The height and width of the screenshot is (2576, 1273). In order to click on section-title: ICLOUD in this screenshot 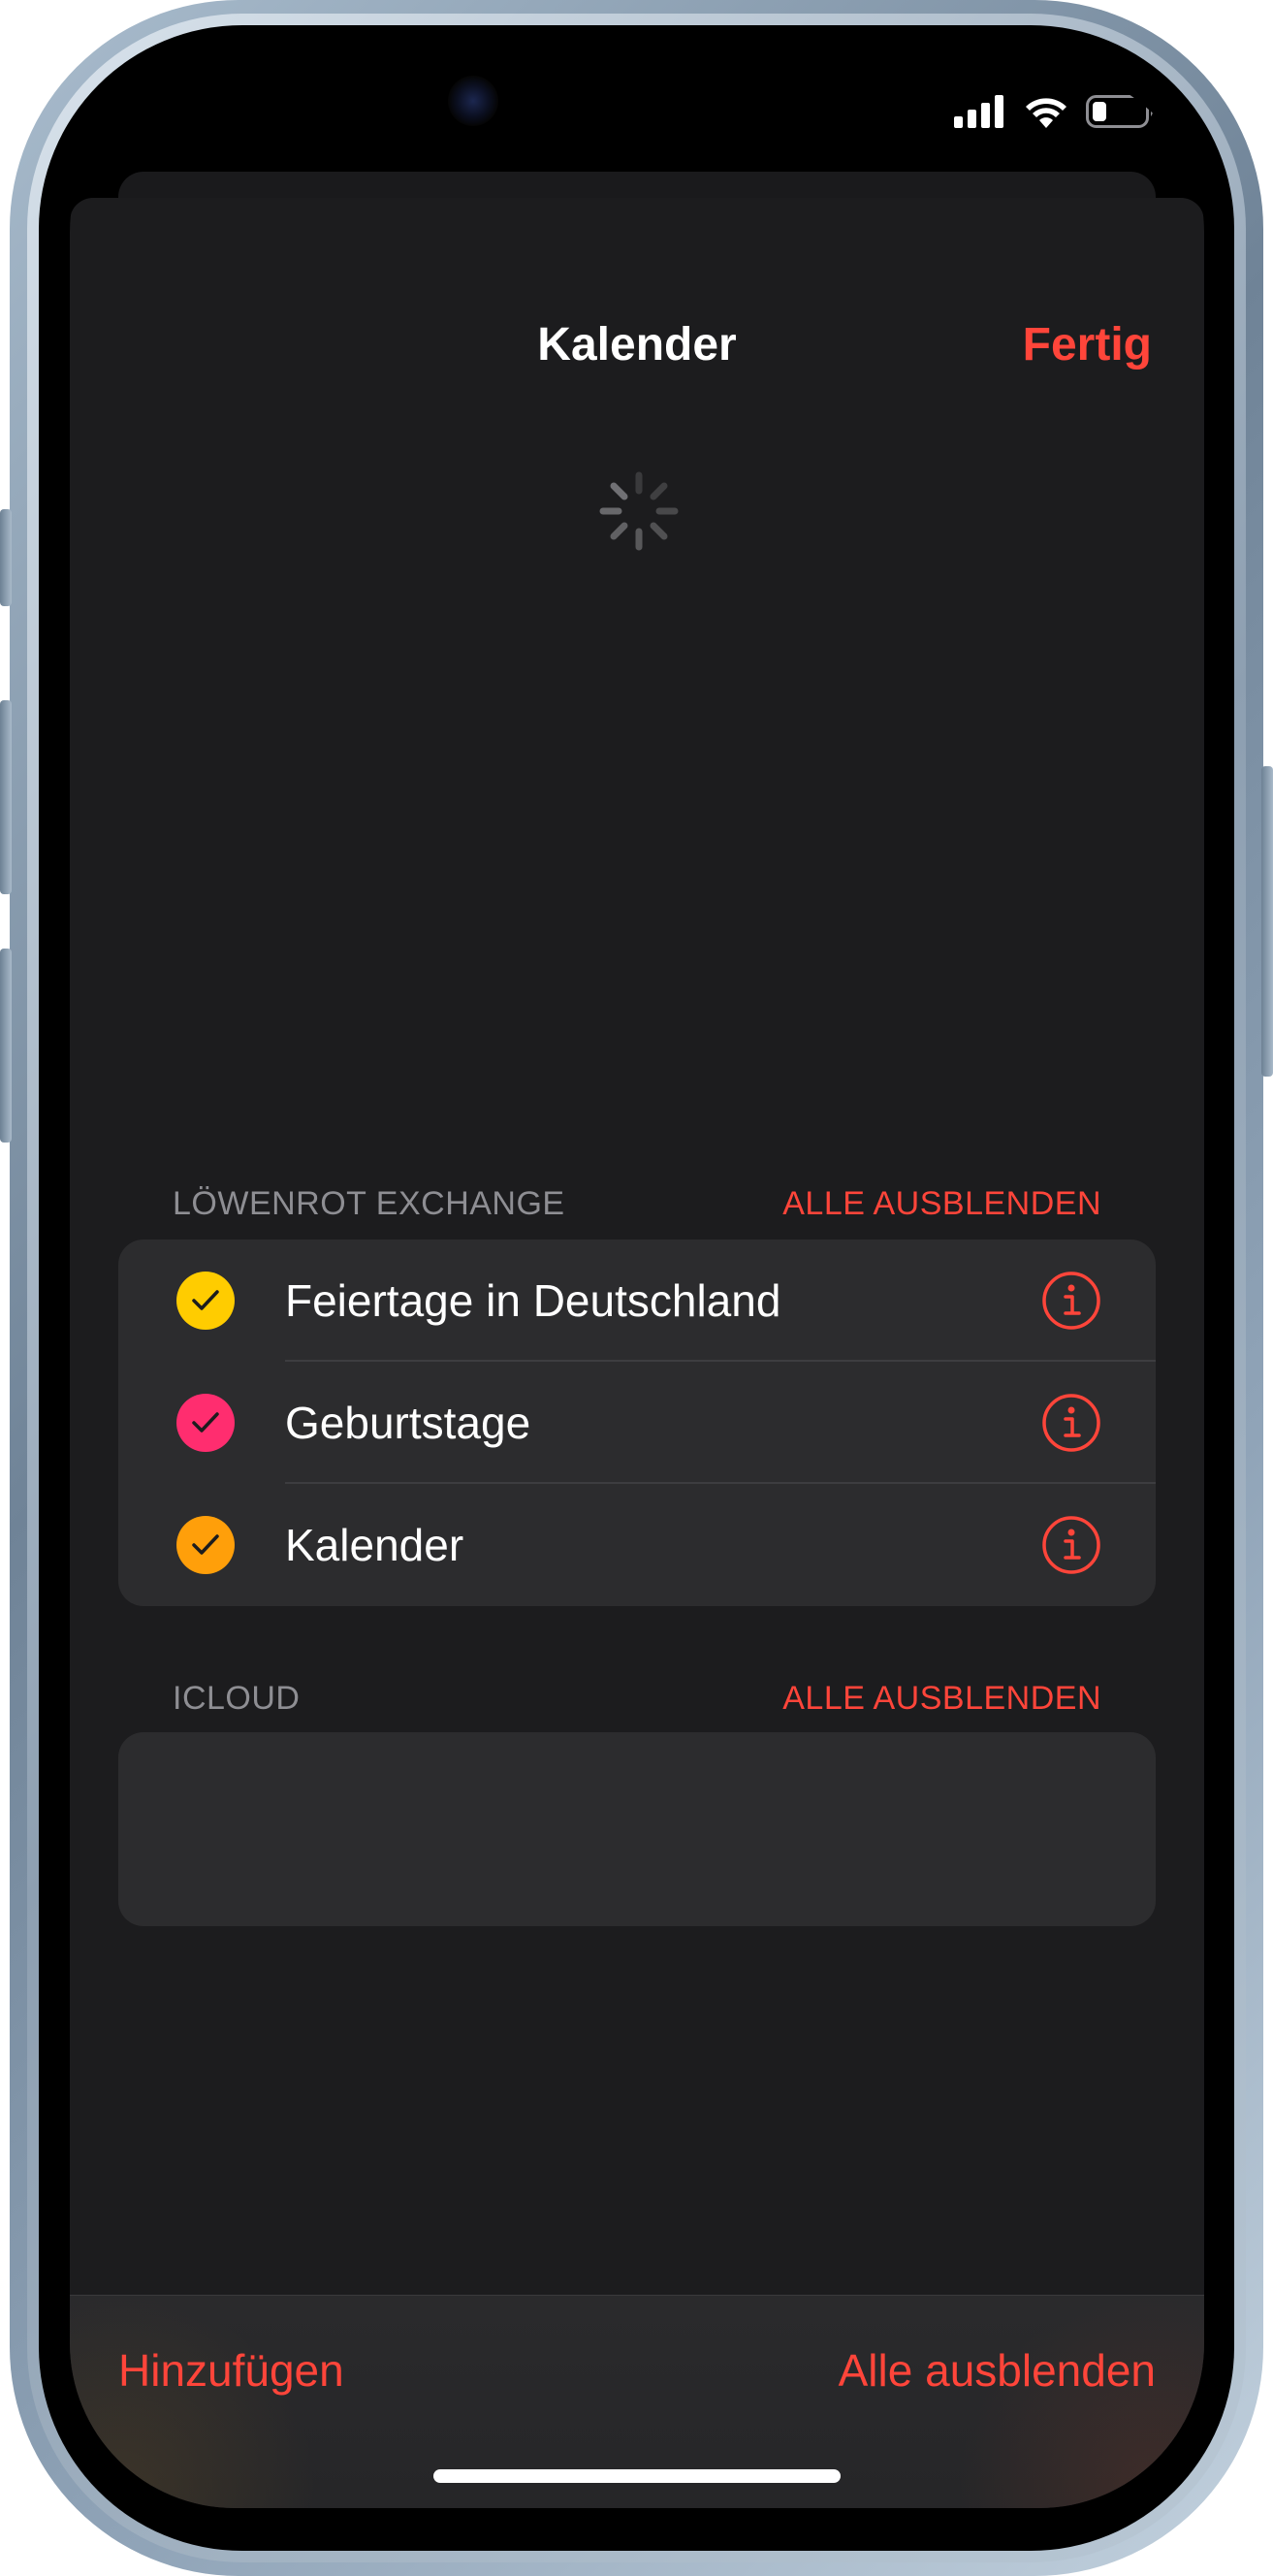, I will do `click(237, 1698)`.